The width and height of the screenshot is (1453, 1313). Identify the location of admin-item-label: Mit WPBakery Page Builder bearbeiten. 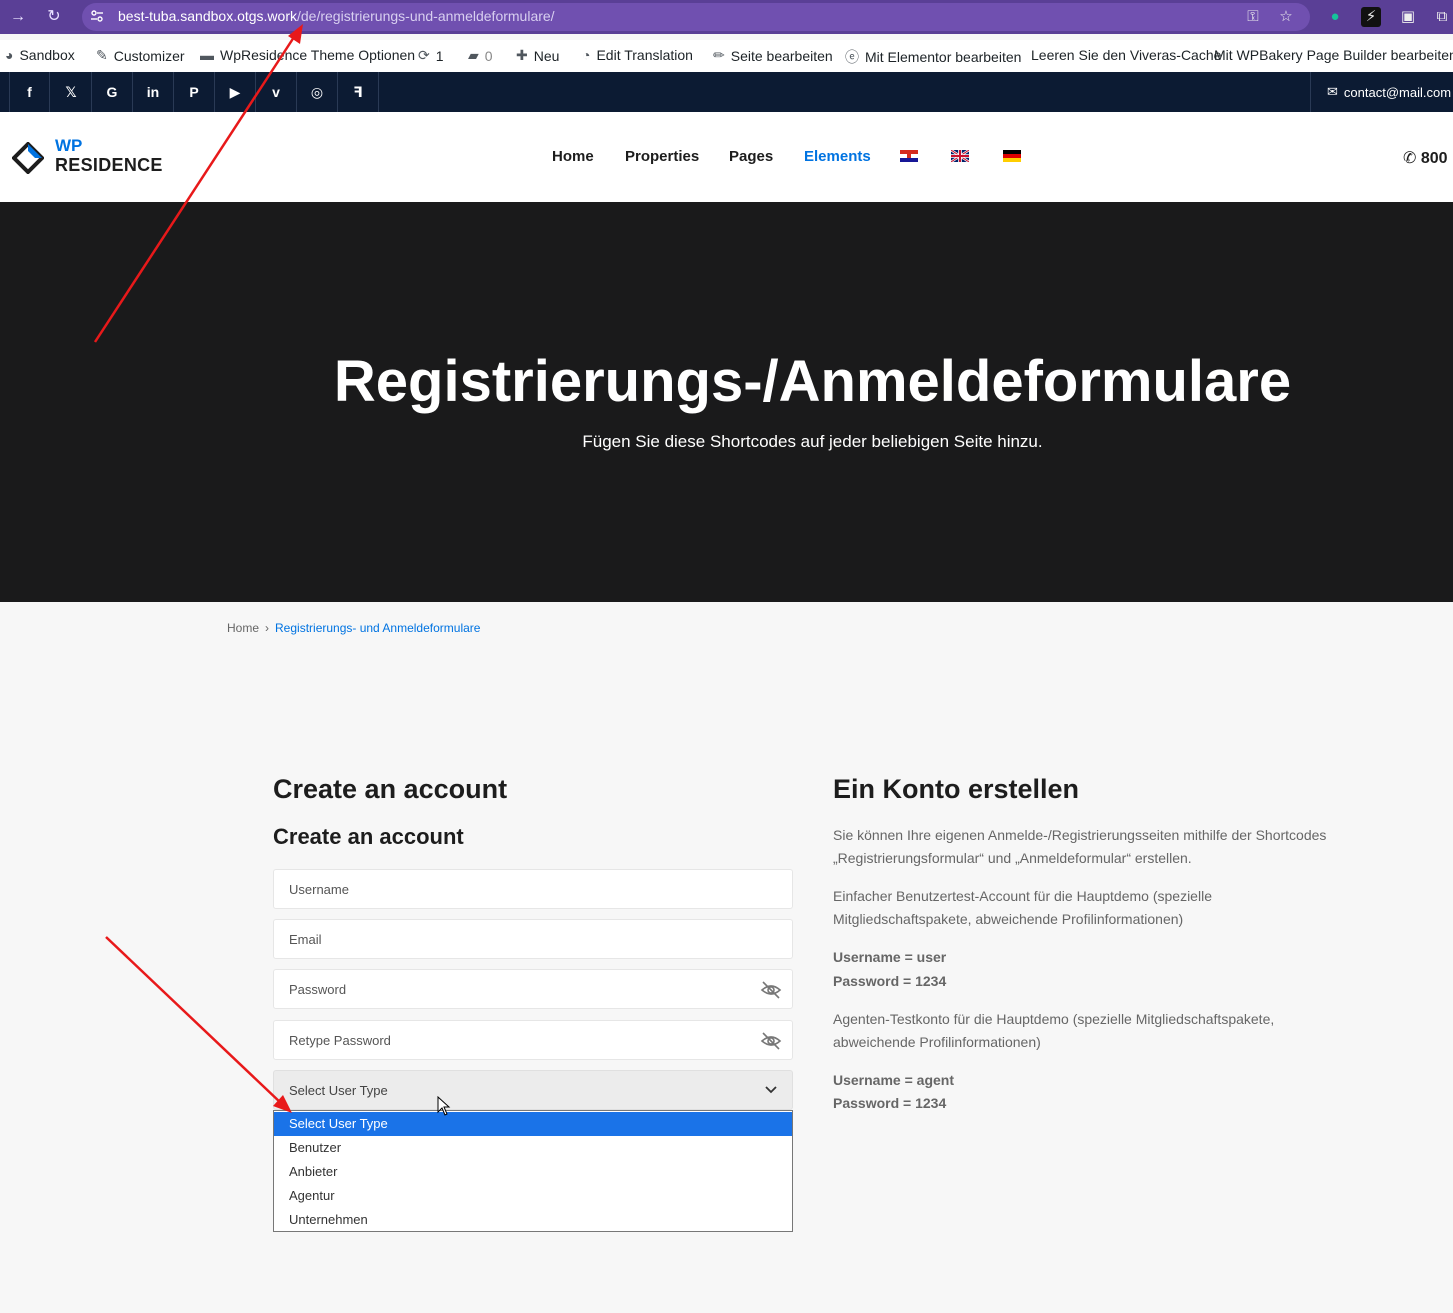
(1333, 55).